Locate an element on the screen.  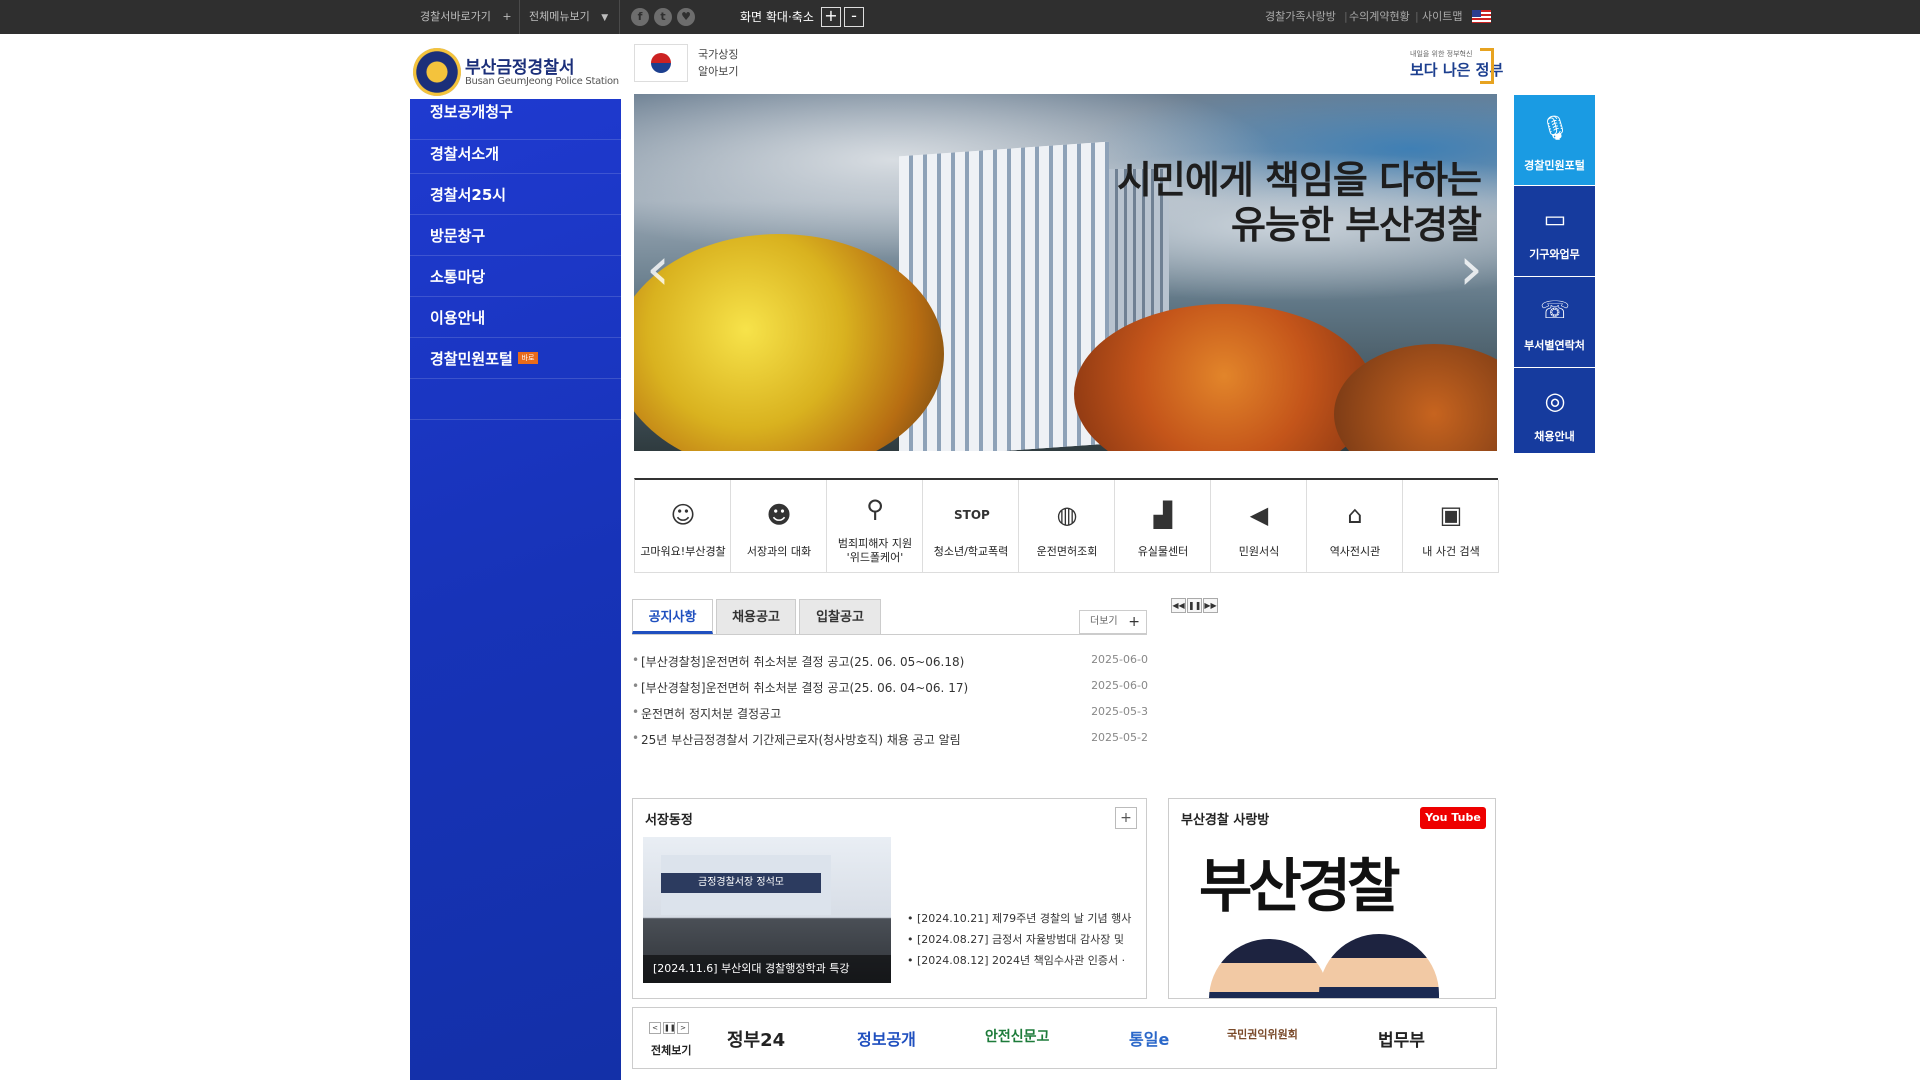
chief-news-item: • [2024.08.12] 2024년 책임수사관 인증서 · is located at coordinates (1021, 961).